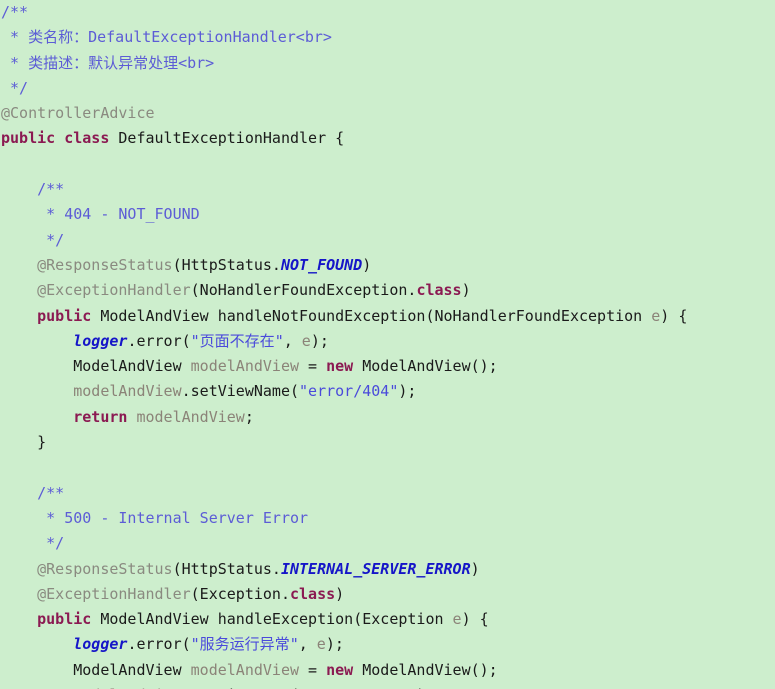  Describe the element at coordinates (387, 113) in the screenshot. I see `code-line: @ControllerAdvice` at that location.